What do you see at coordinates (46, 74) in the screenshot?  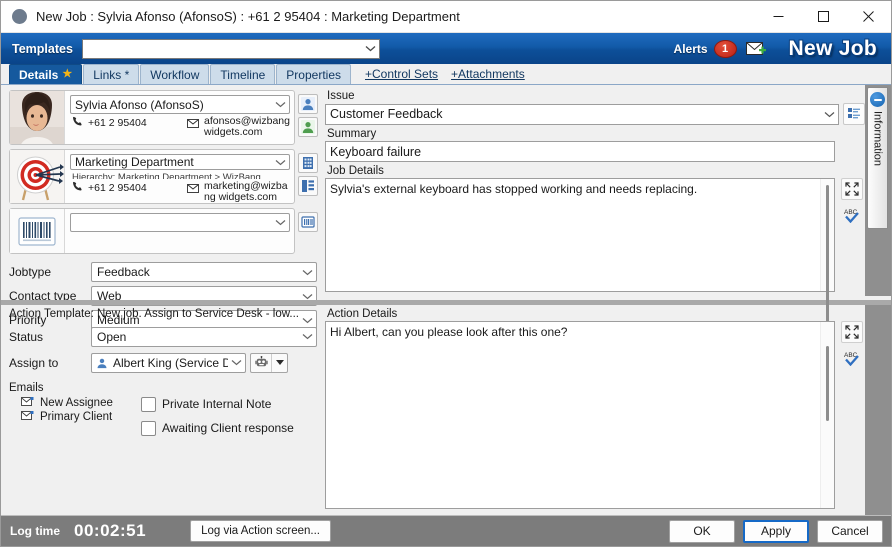 I see `tab-details: Details ★` at bounding box center [46, 74].